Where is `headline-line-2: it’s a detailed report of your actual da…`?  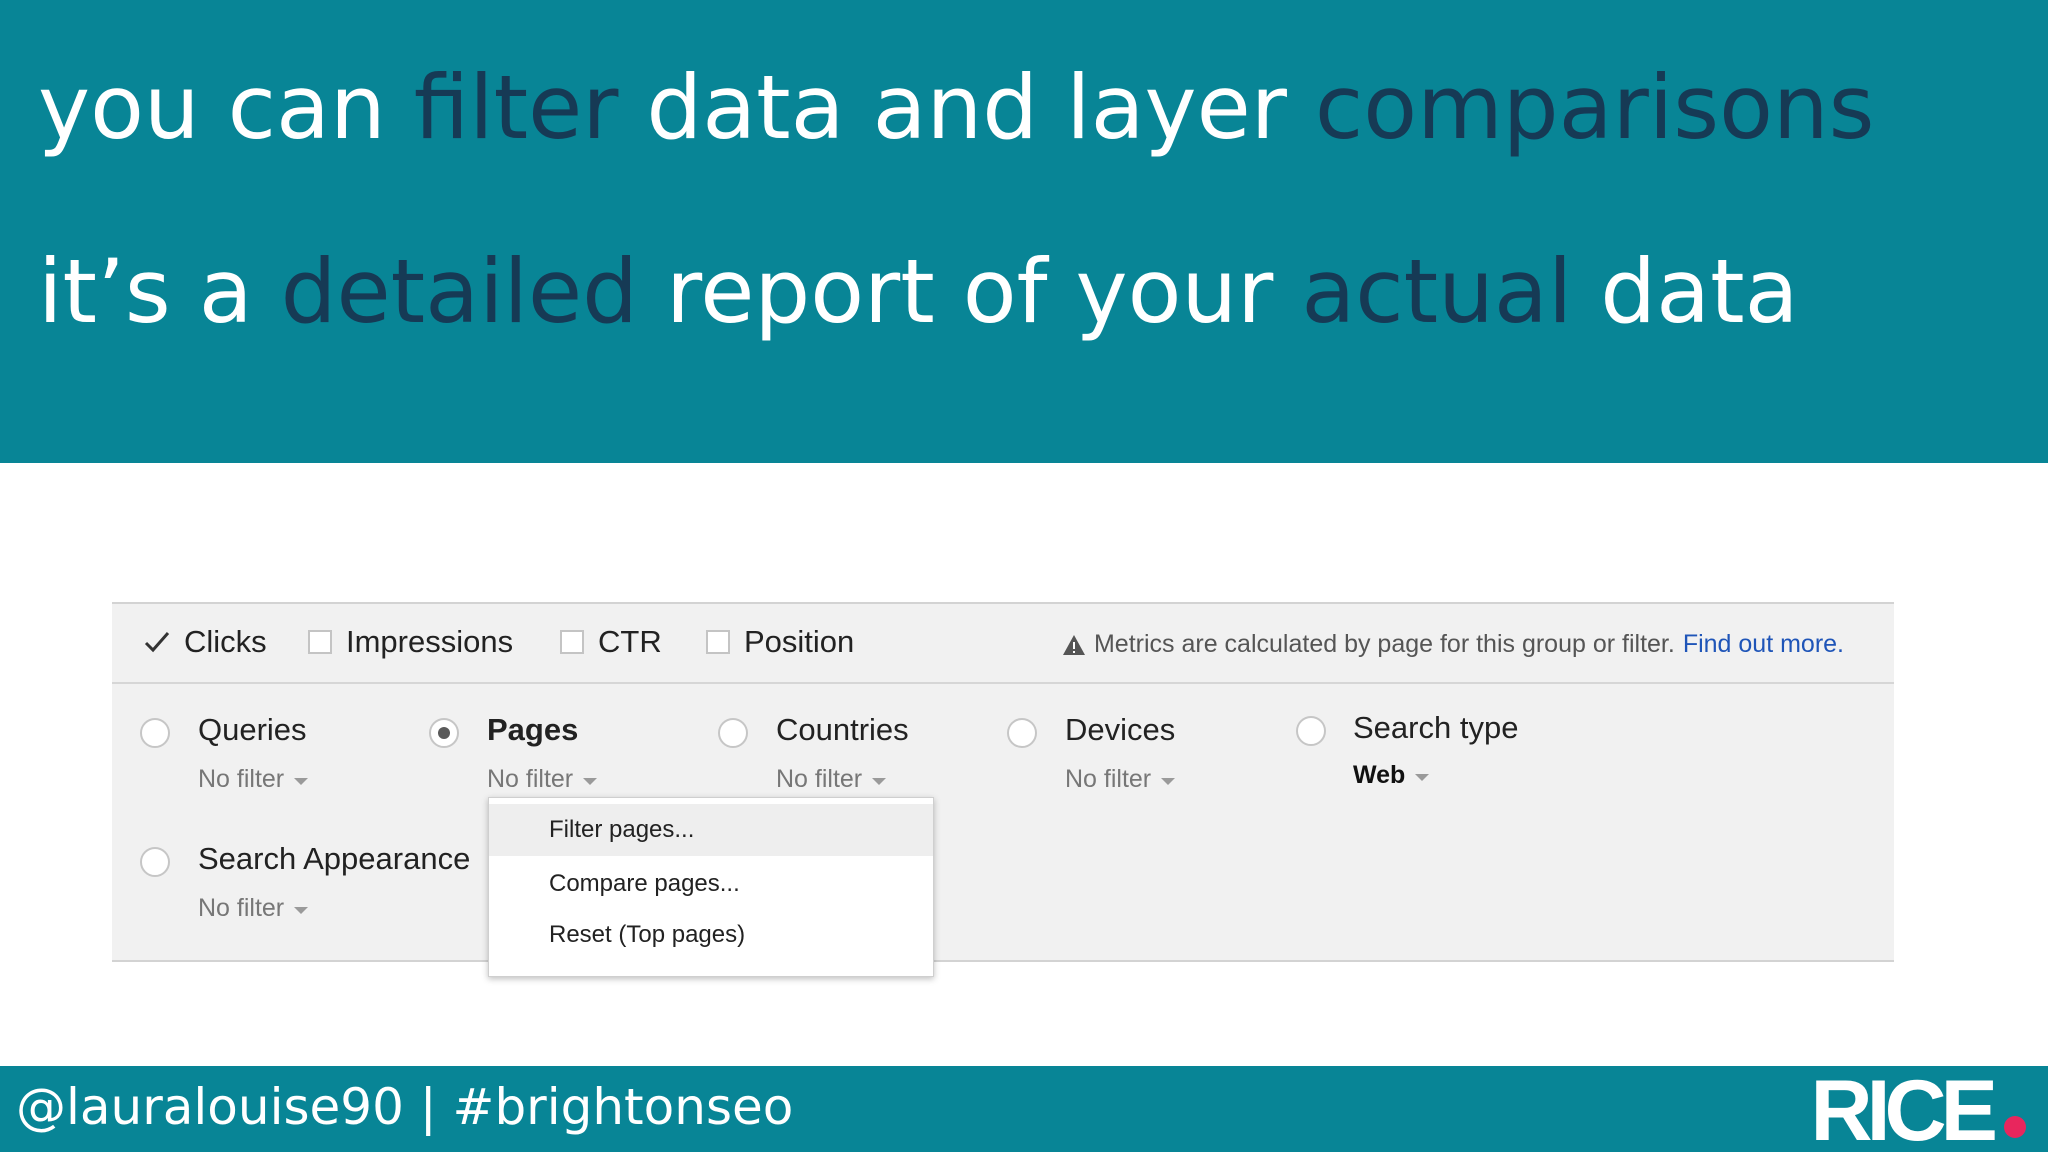 headline-line-2: it’s a detailed report of your actual da… is located at coordinates (918, 291).